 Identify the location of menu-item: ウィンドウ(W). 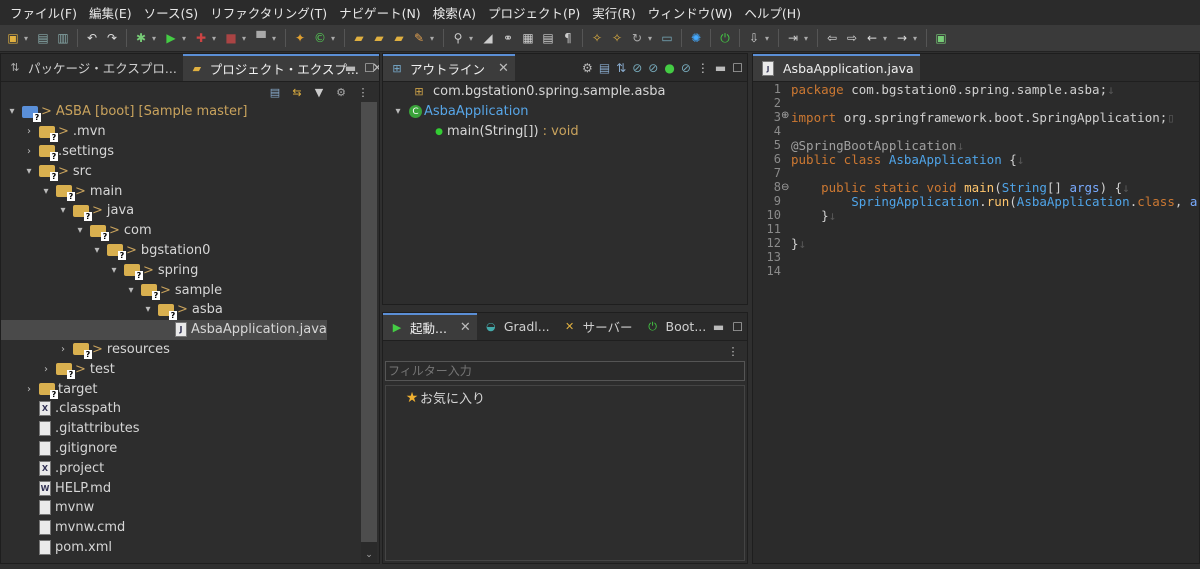
(690, 12).